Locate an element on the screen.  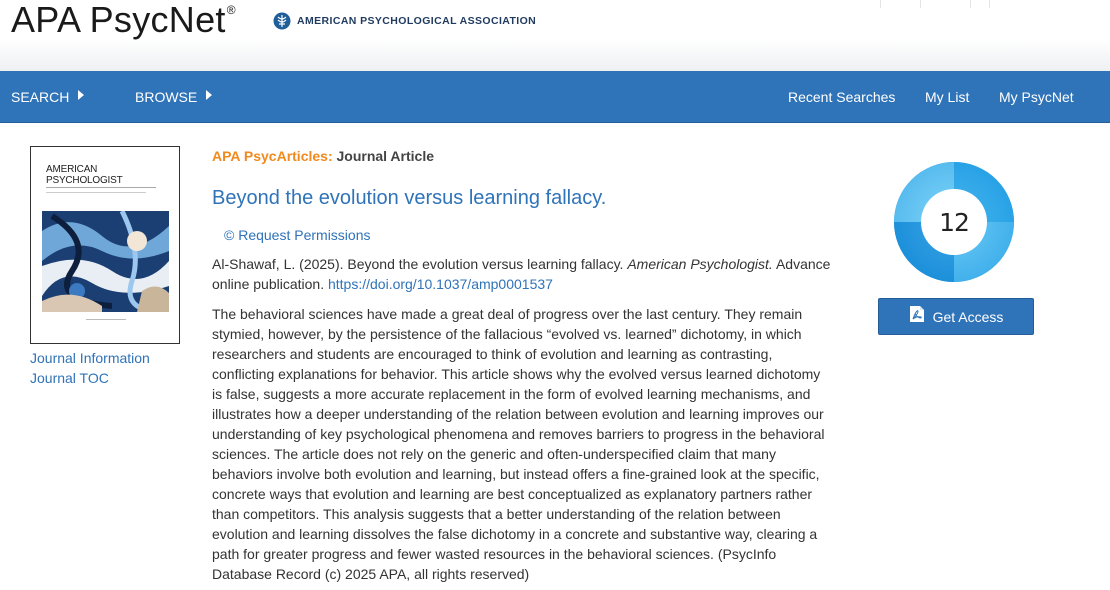
nav-my-psycnet: My PsycNet is located at coordinates (1036, 97).